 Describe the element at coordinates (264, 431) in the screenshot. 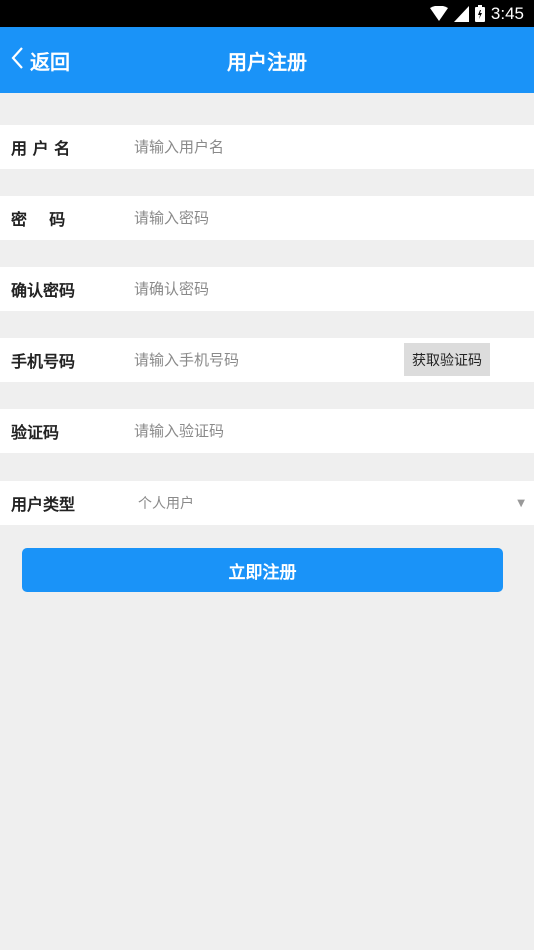

I see `code-input` at that location.